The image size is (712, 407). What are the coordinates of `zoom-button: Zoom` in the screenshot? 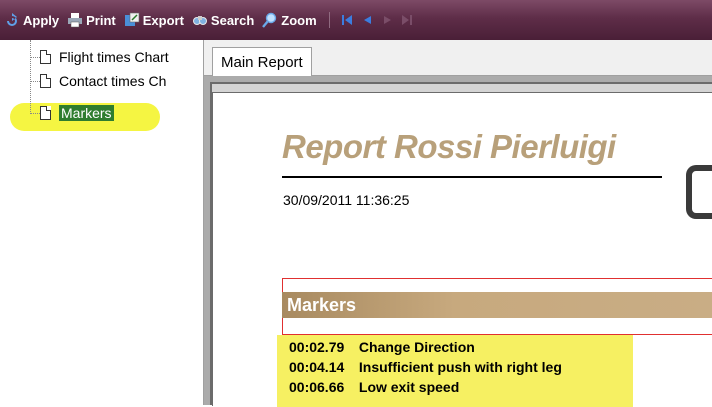 It's located at (289, 20).